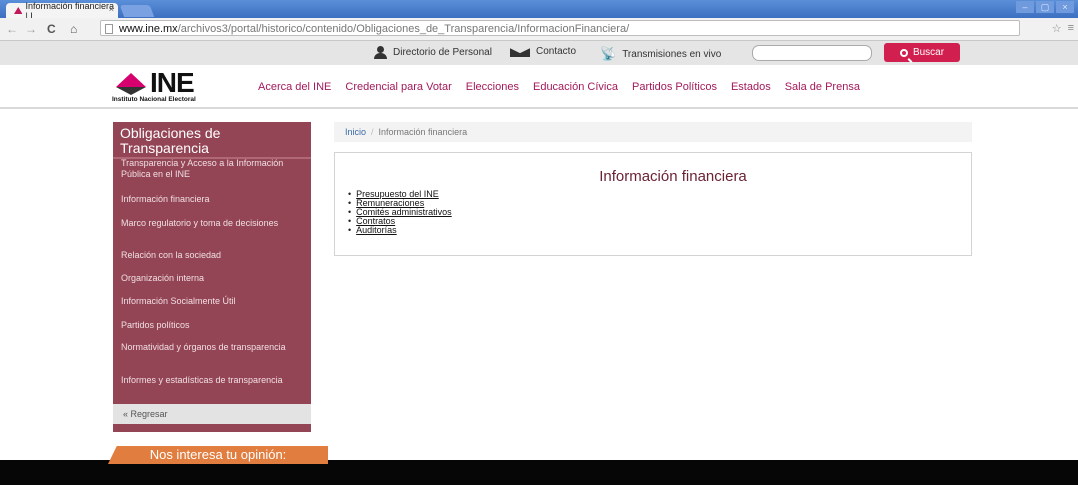  I want to click on satellite-icon: 📡, so click(608, 53).